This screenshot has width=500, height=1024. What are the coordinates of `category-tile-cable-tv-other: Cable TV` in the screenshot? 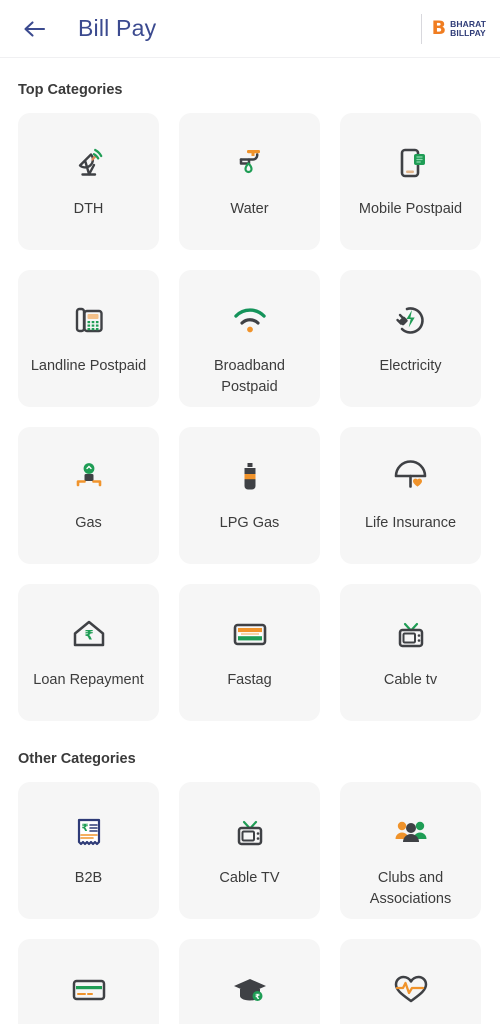 It's located at (249, 850).